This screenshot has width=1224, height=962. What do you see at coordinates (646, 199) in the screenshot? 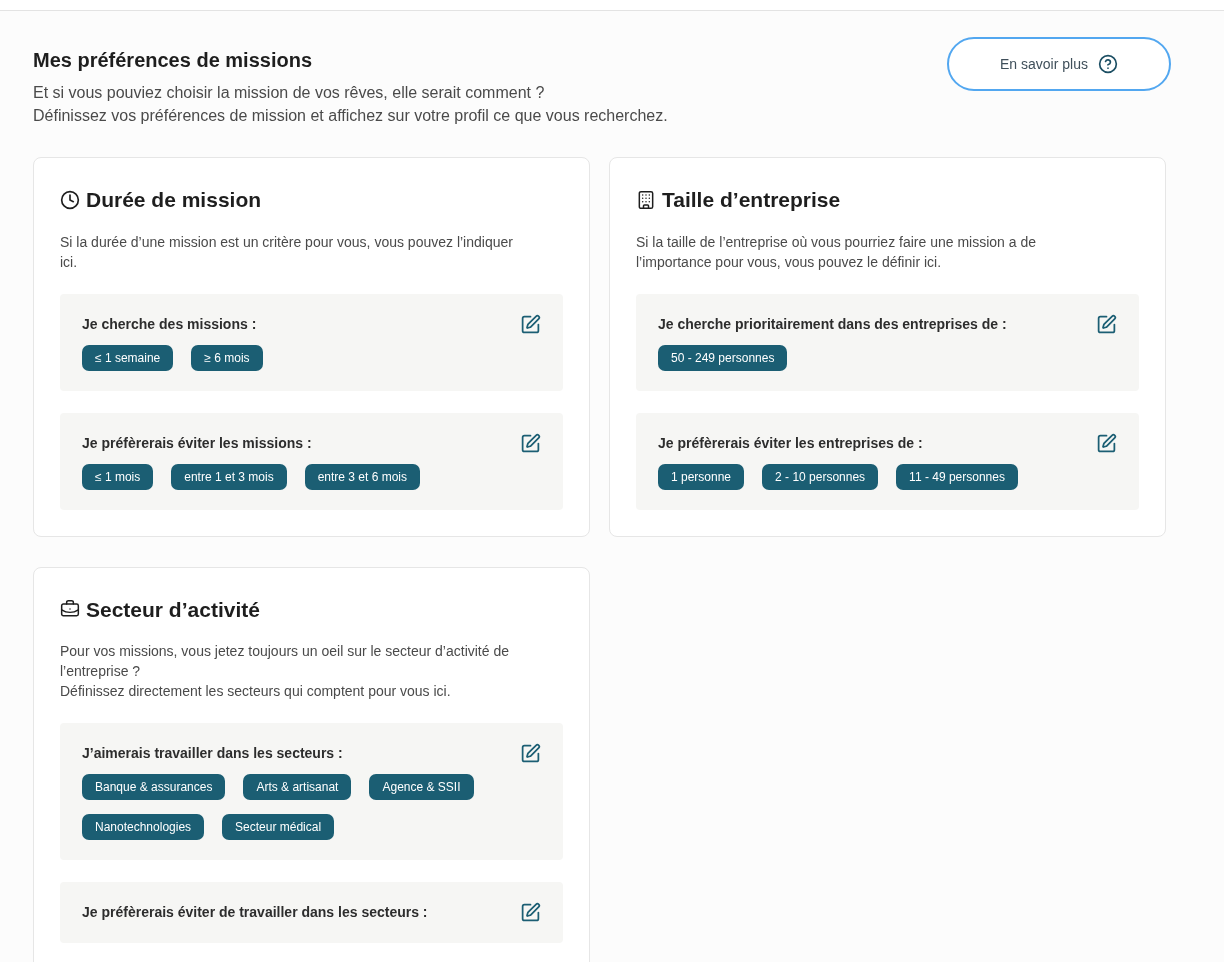
I see `building-icon` at bounding box center [646, 199].